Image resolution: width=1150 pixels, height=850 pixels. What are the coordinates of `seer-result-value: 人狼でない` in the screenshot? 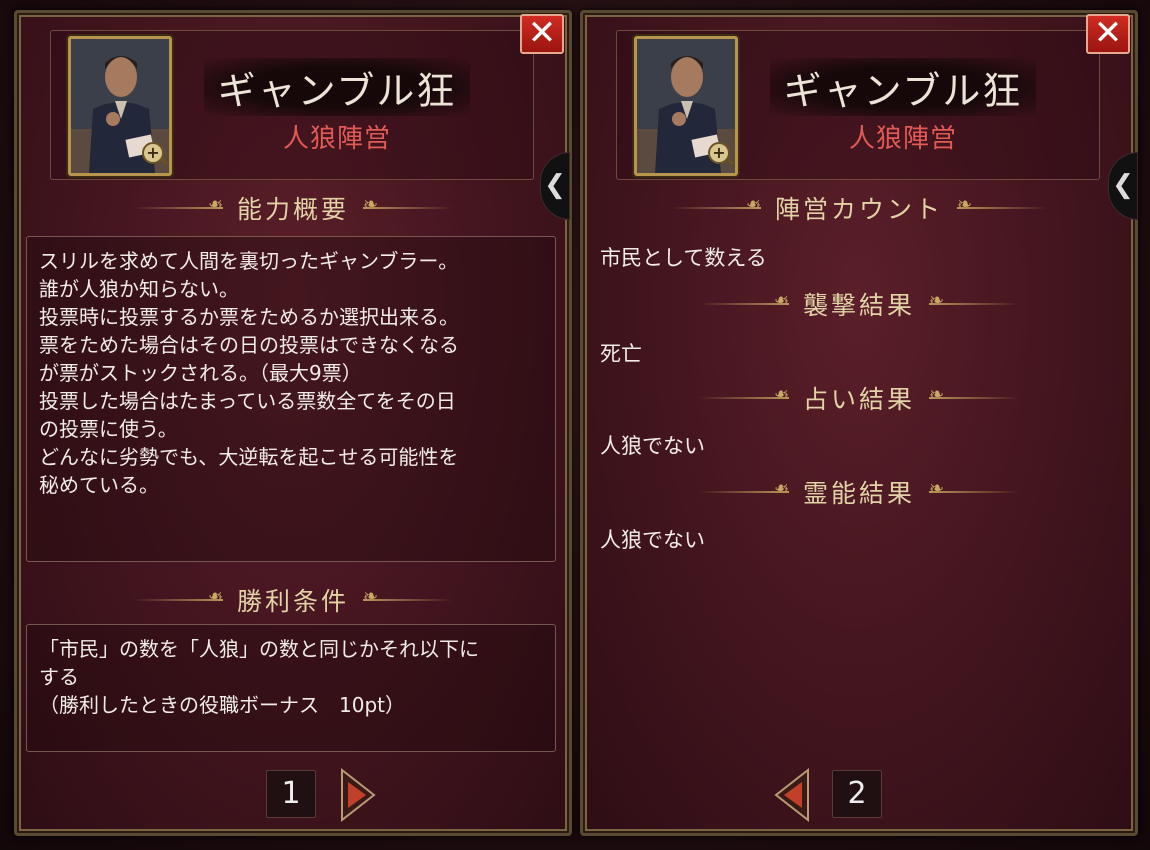 It's located at (652, 446).